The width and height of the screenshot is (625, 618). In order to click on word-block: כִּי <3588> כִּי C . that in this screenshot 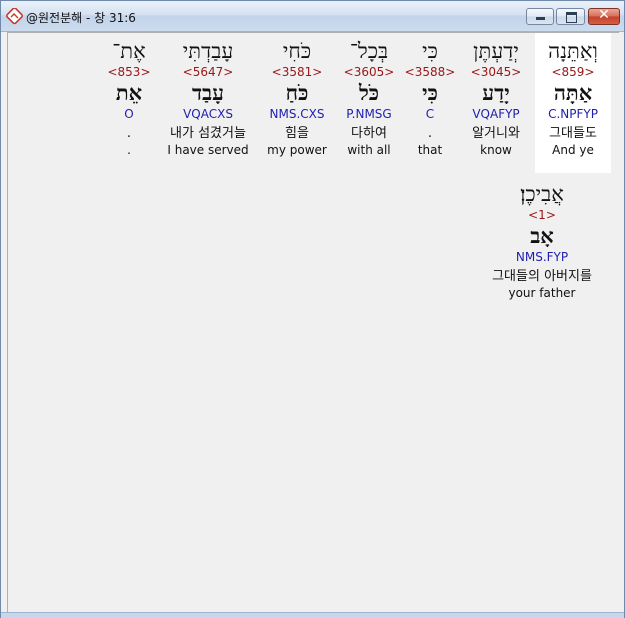, I will do `click(430, 103)`.